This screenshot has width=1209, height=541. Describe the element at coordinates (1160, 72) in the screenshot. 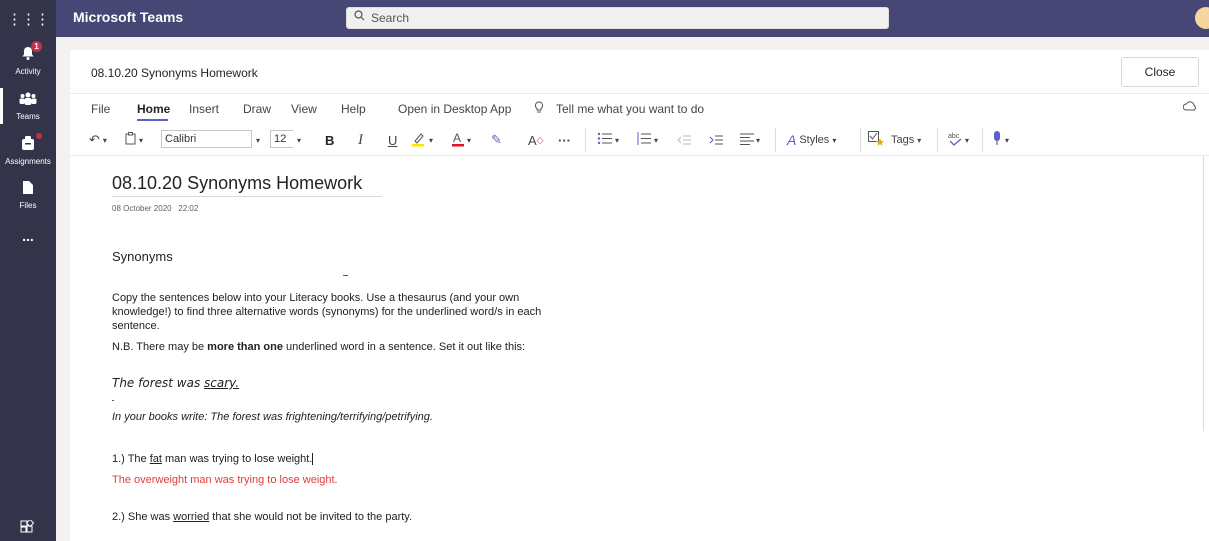

I see `close-button: Close` at that location.